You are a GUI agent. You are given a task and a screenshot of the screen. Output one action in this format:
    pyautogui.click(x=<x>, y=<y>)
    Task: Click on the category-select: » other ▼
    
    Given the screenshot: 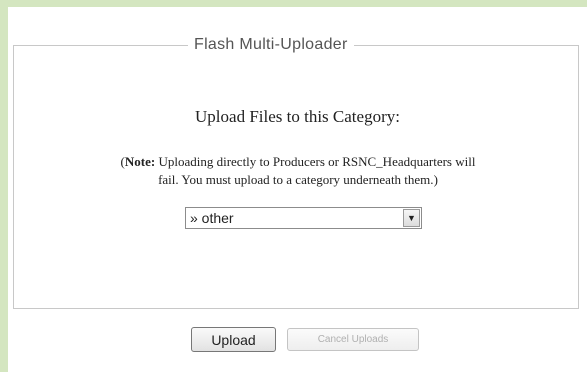 What is the action you would take?
    pyautogui.click(x=303, y=218)
    